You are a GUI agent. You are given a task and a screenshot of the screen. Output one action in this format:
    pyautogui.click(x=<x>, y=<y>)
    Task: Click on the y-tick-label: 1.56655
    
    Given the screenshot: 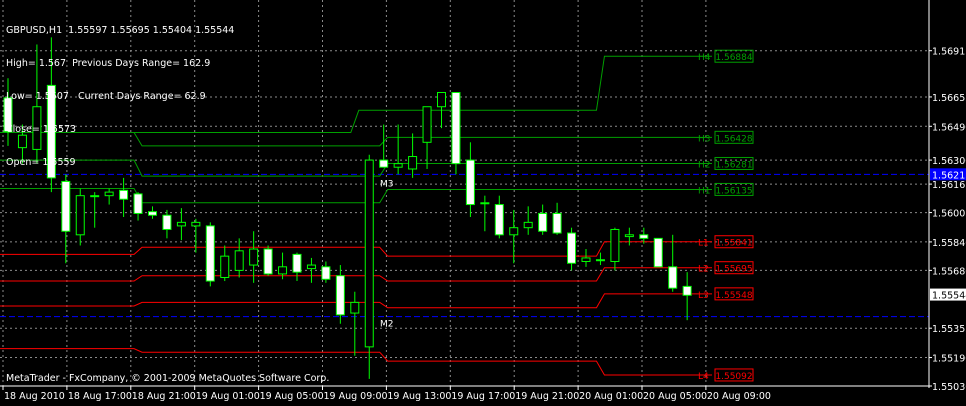 What is the action you would take?
    pyautogui.click(x=949, y=98)
    